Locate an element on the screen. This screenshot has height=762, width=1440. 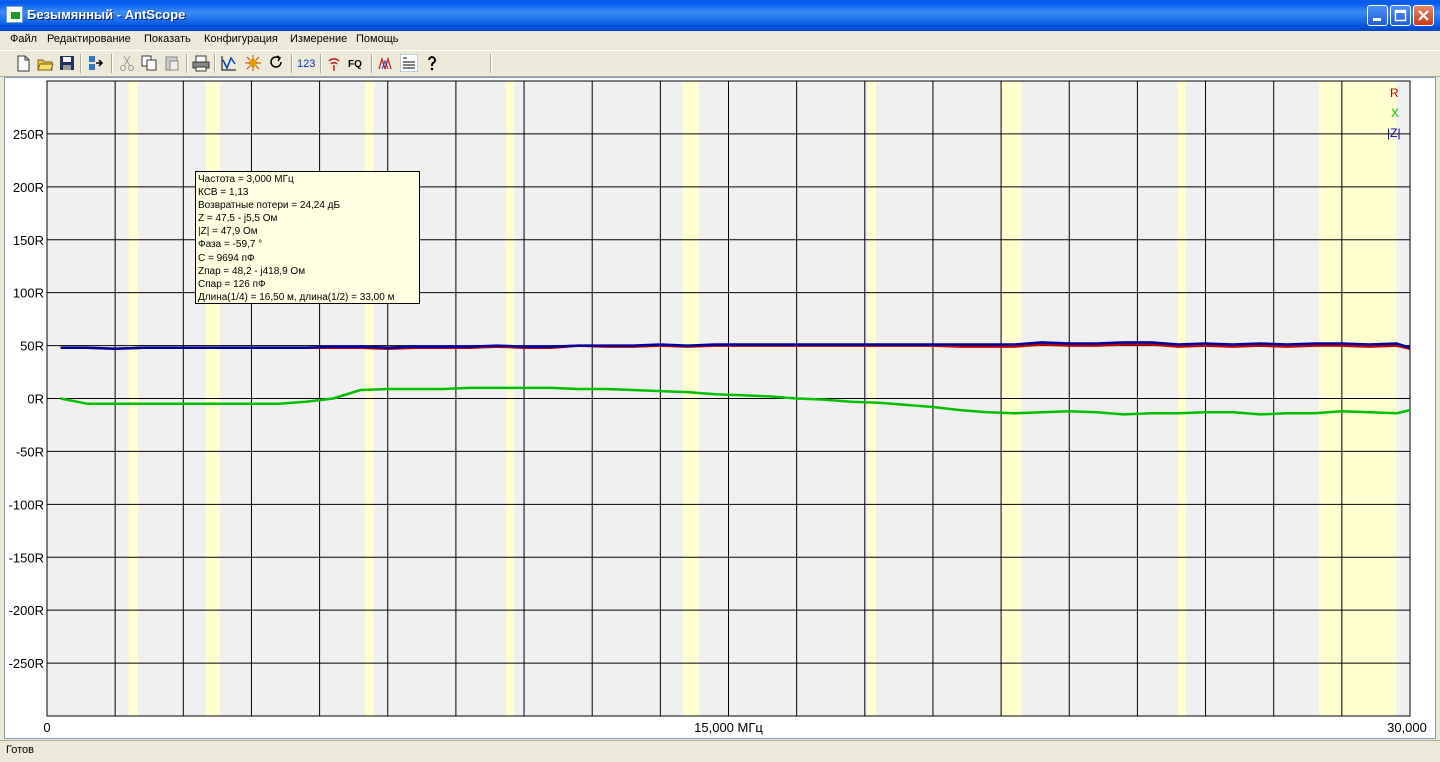
window-title: Безымянный - AntScope is located at coordinates (106, 14).